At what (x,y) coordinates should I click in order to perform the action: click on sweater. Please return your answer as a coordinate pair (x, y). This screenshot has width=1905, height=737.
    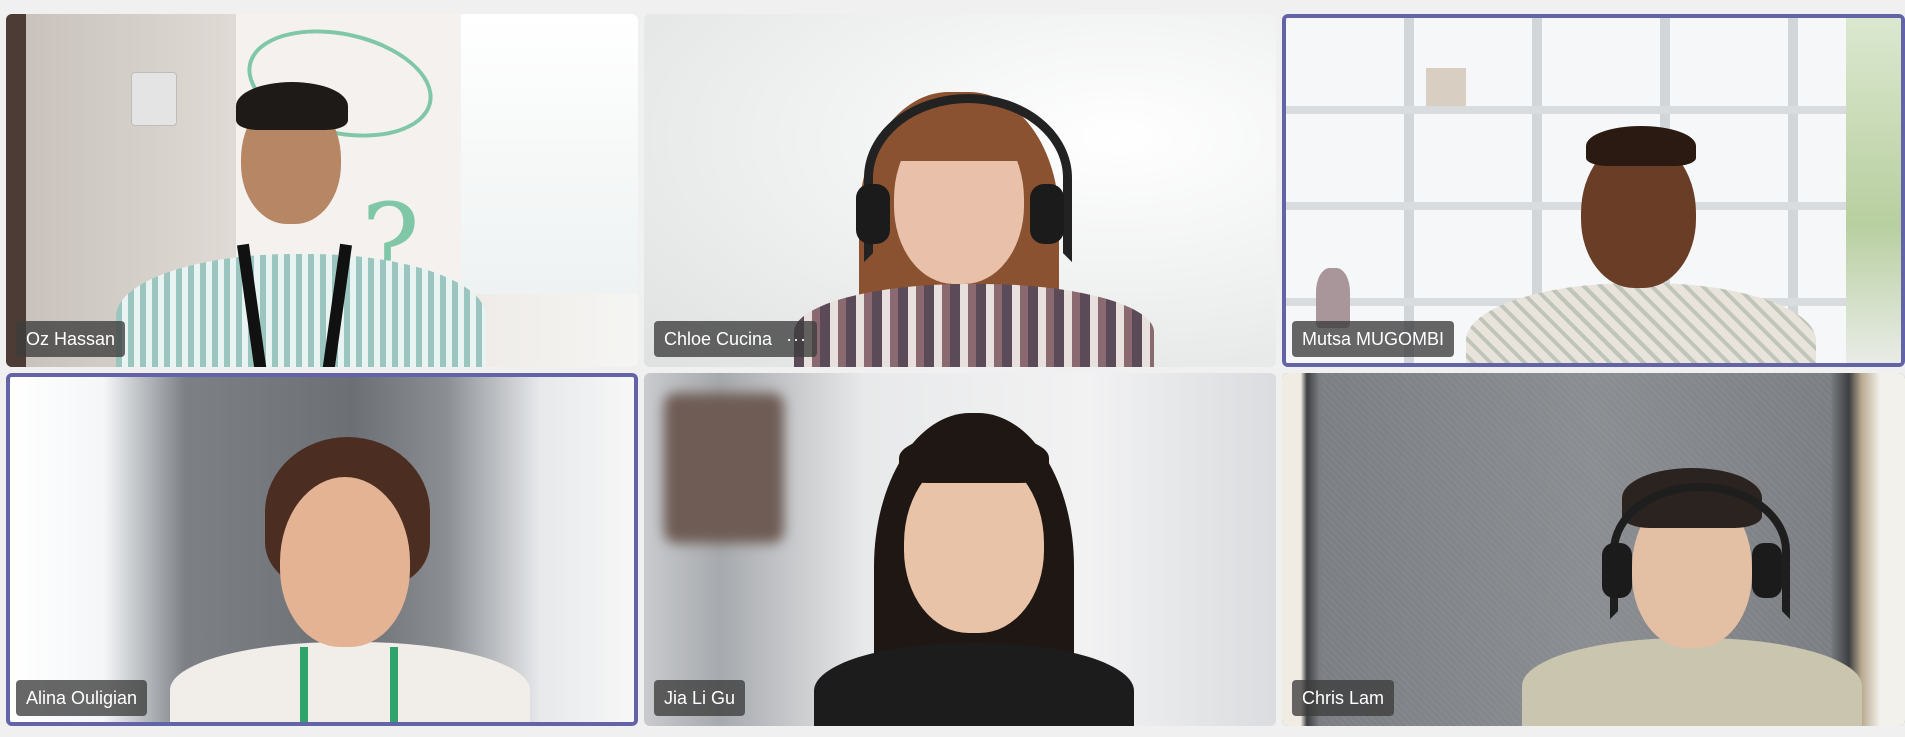
    Looking at the image, I should click on (974, 325).